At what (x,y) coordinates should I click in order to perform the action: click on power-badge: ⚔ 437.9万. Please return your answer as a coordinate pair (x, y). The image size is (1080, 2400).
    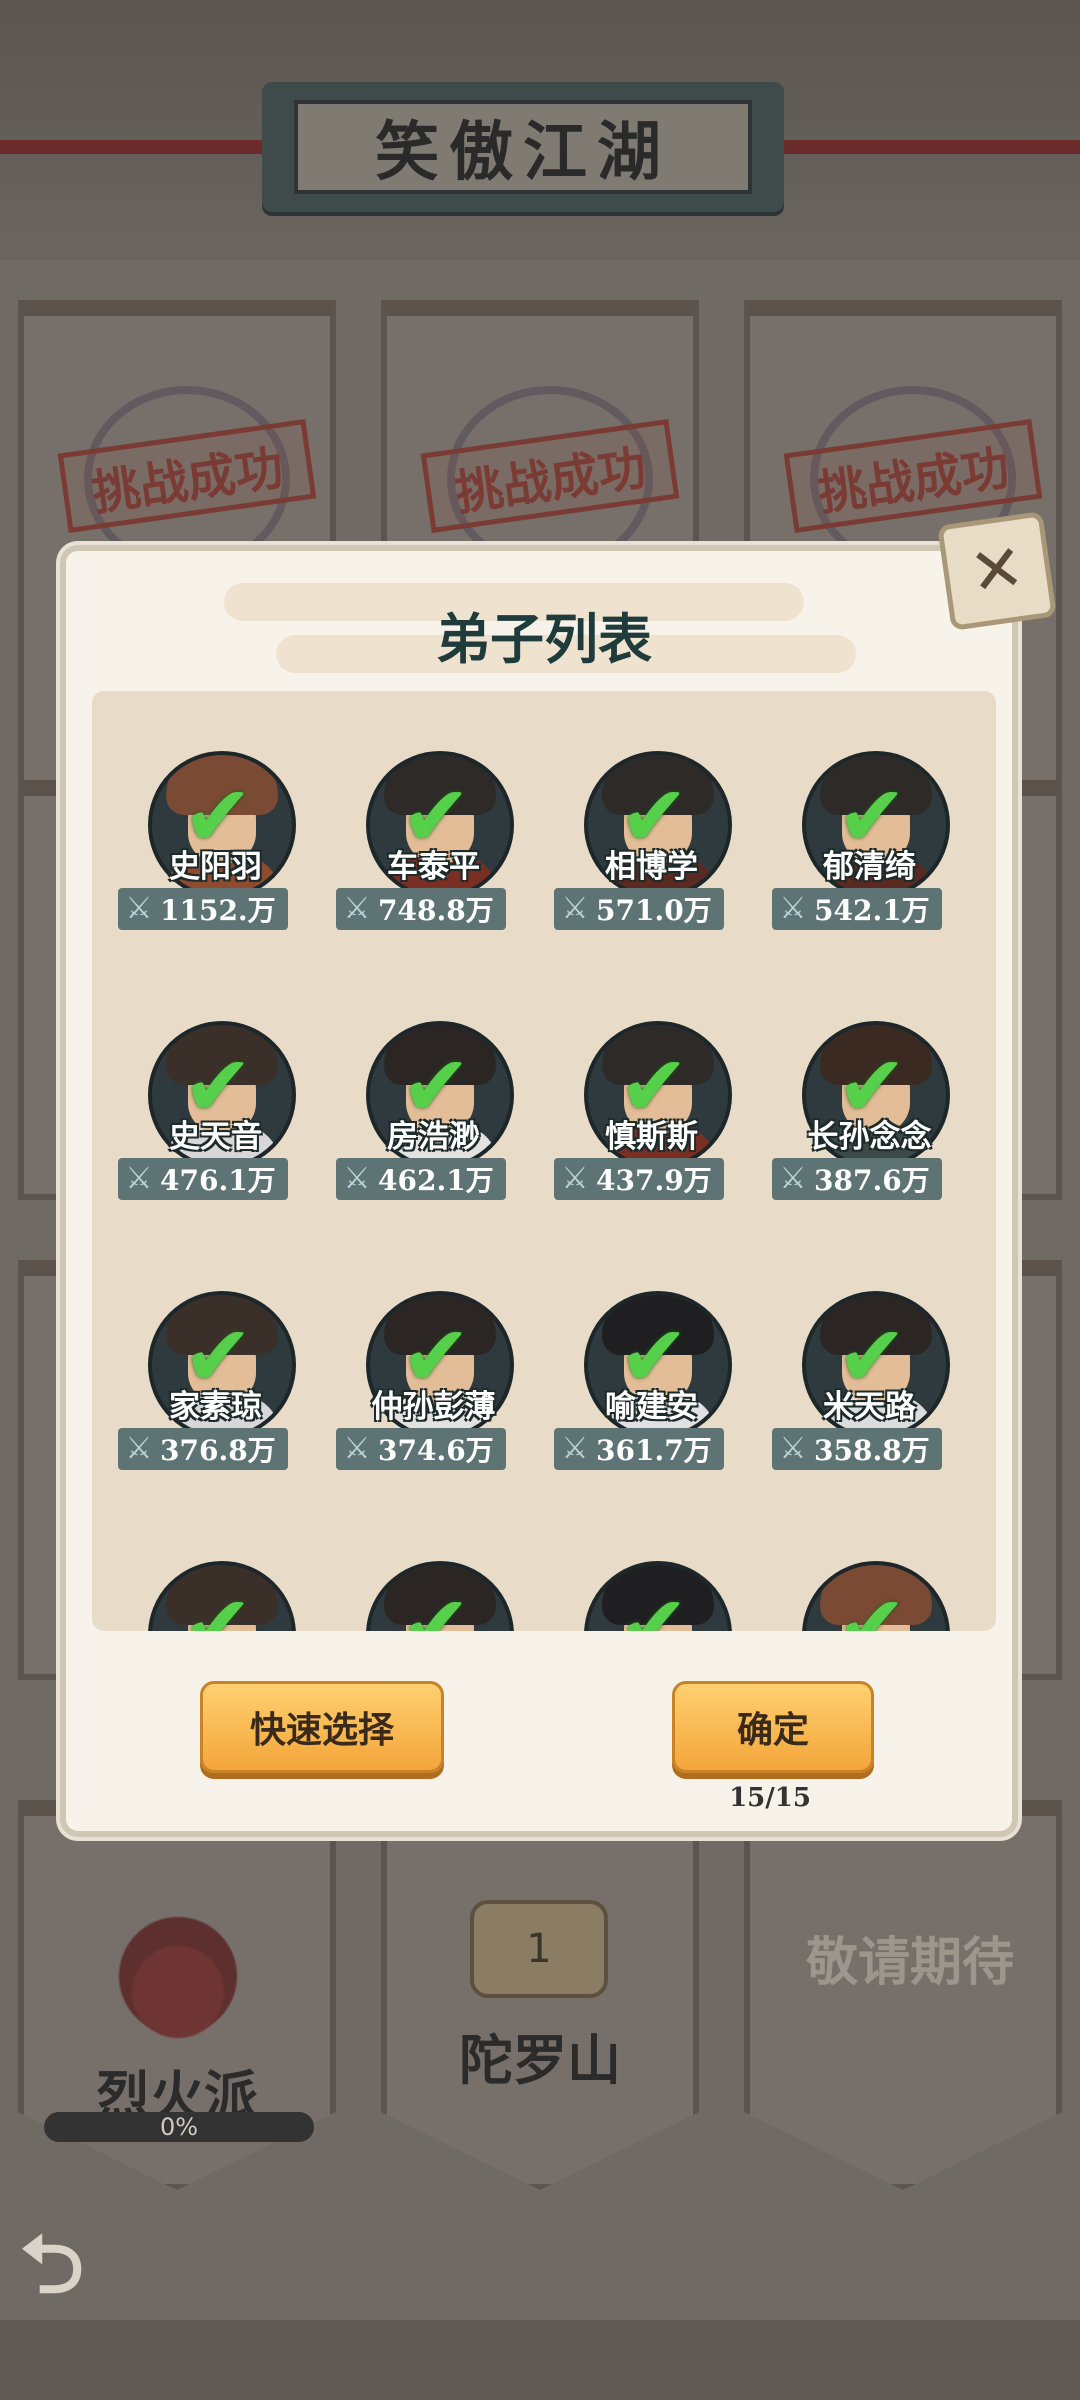
    Looking at the image, I should click on (639, 1179).